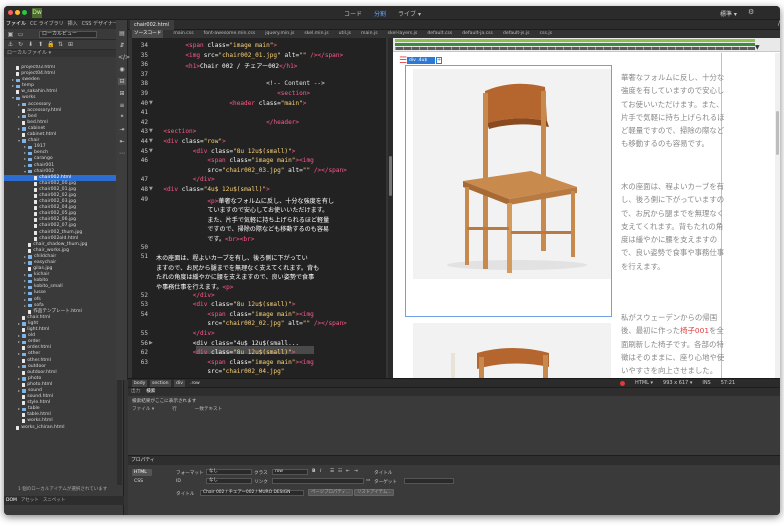  I want to click on bold-button: B, so click(314, 471).